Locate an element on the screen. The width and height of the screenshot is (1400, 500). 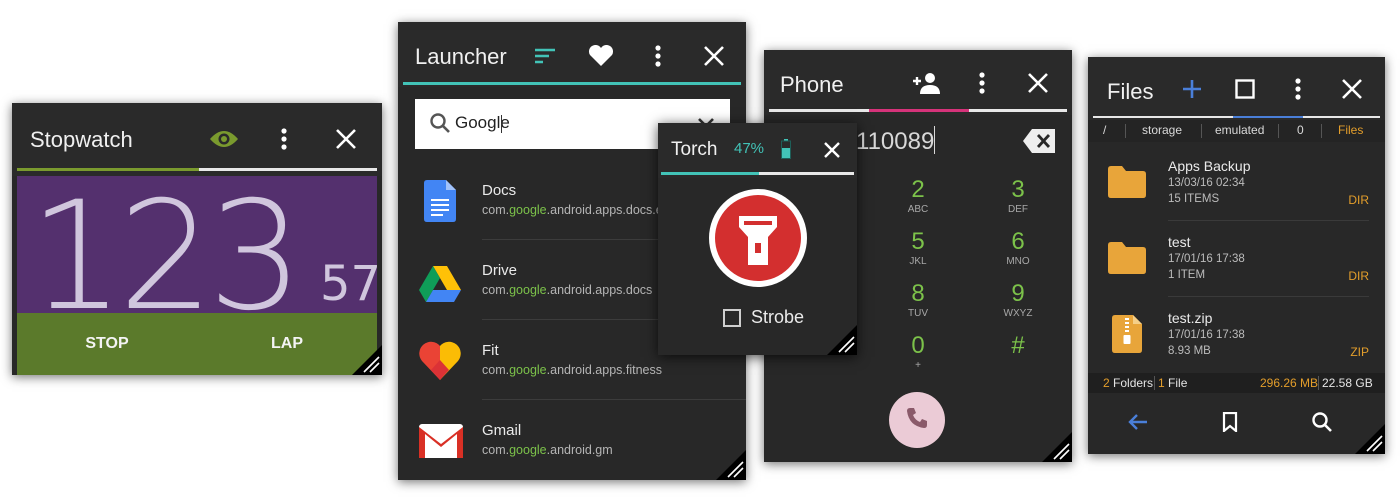
list-item: test.zip 17/01/16 17:38 8.93 MB ZIP is located at coordinates (1236, 335).